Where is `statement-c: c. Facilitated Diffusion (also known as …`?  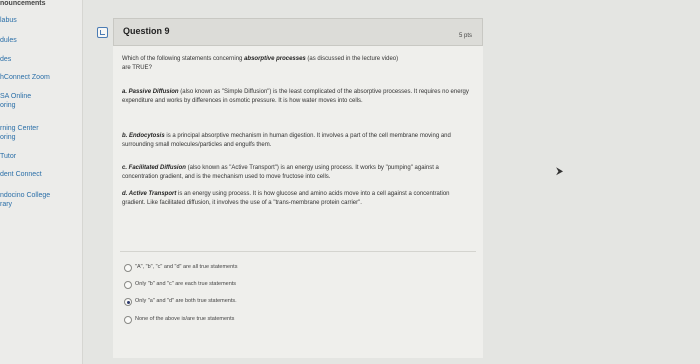
statement-c: c. Facilitated Diffusion (also known as … is located at coordinates (296, 172).